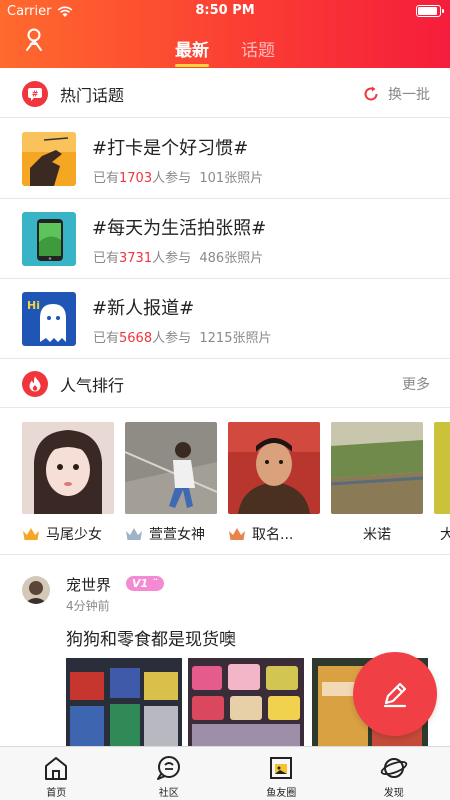 The height and width of the screenshot is (800, 450). I want to click on tab-topics: 话题, so click(258, 50).